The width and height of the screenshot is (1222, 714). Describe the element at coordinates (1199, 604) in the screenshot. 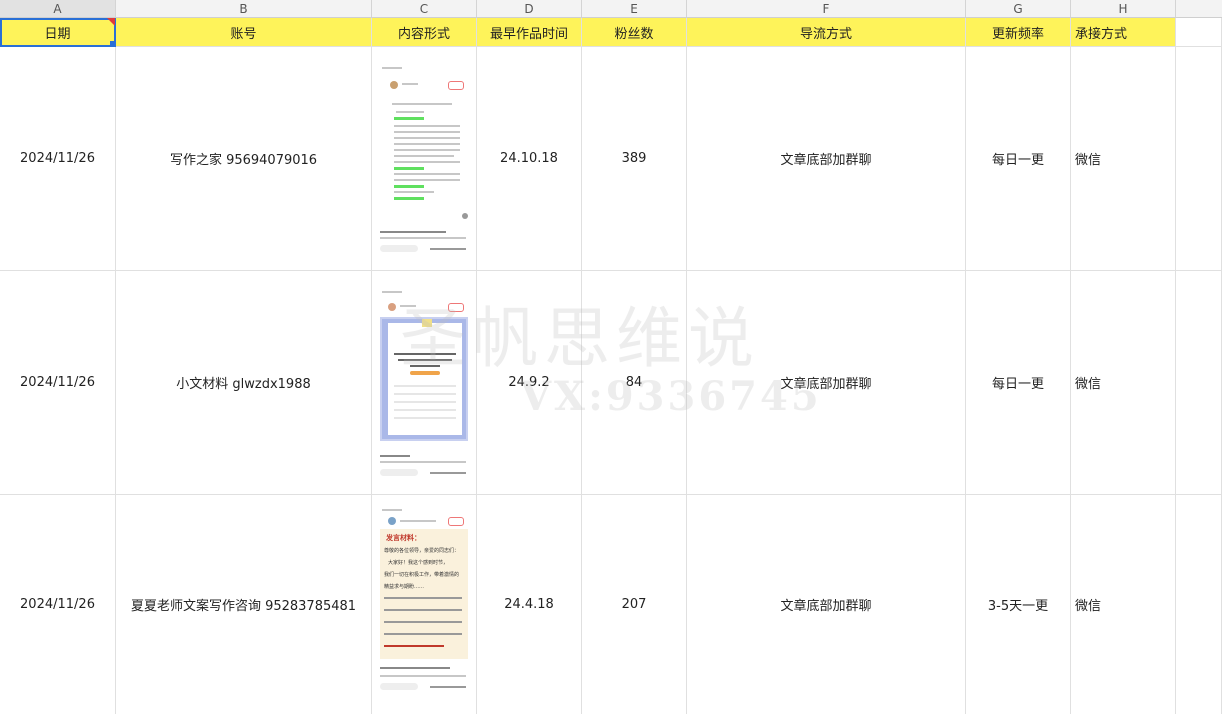

I see `row3-empty` at that location.